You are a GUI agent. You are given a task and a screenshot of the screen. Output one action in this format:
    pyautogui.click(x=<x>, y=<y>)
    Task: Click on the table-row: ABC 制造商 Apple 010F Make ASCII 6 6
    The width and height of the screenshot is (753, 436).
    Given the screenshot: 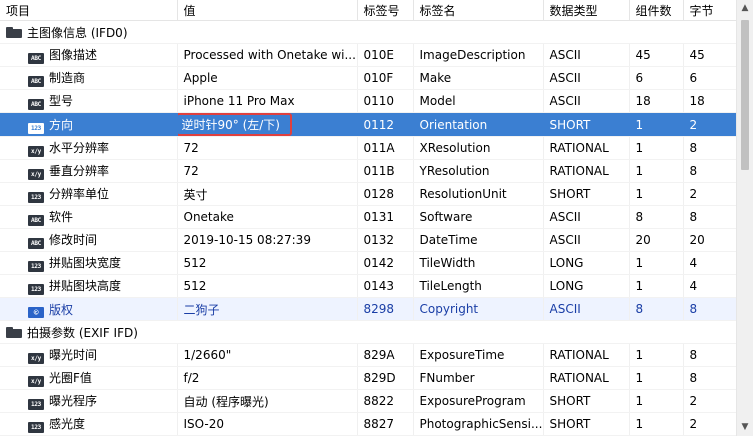 What is the action you would take?
    pyautogui.click(x=368, y=78)
    